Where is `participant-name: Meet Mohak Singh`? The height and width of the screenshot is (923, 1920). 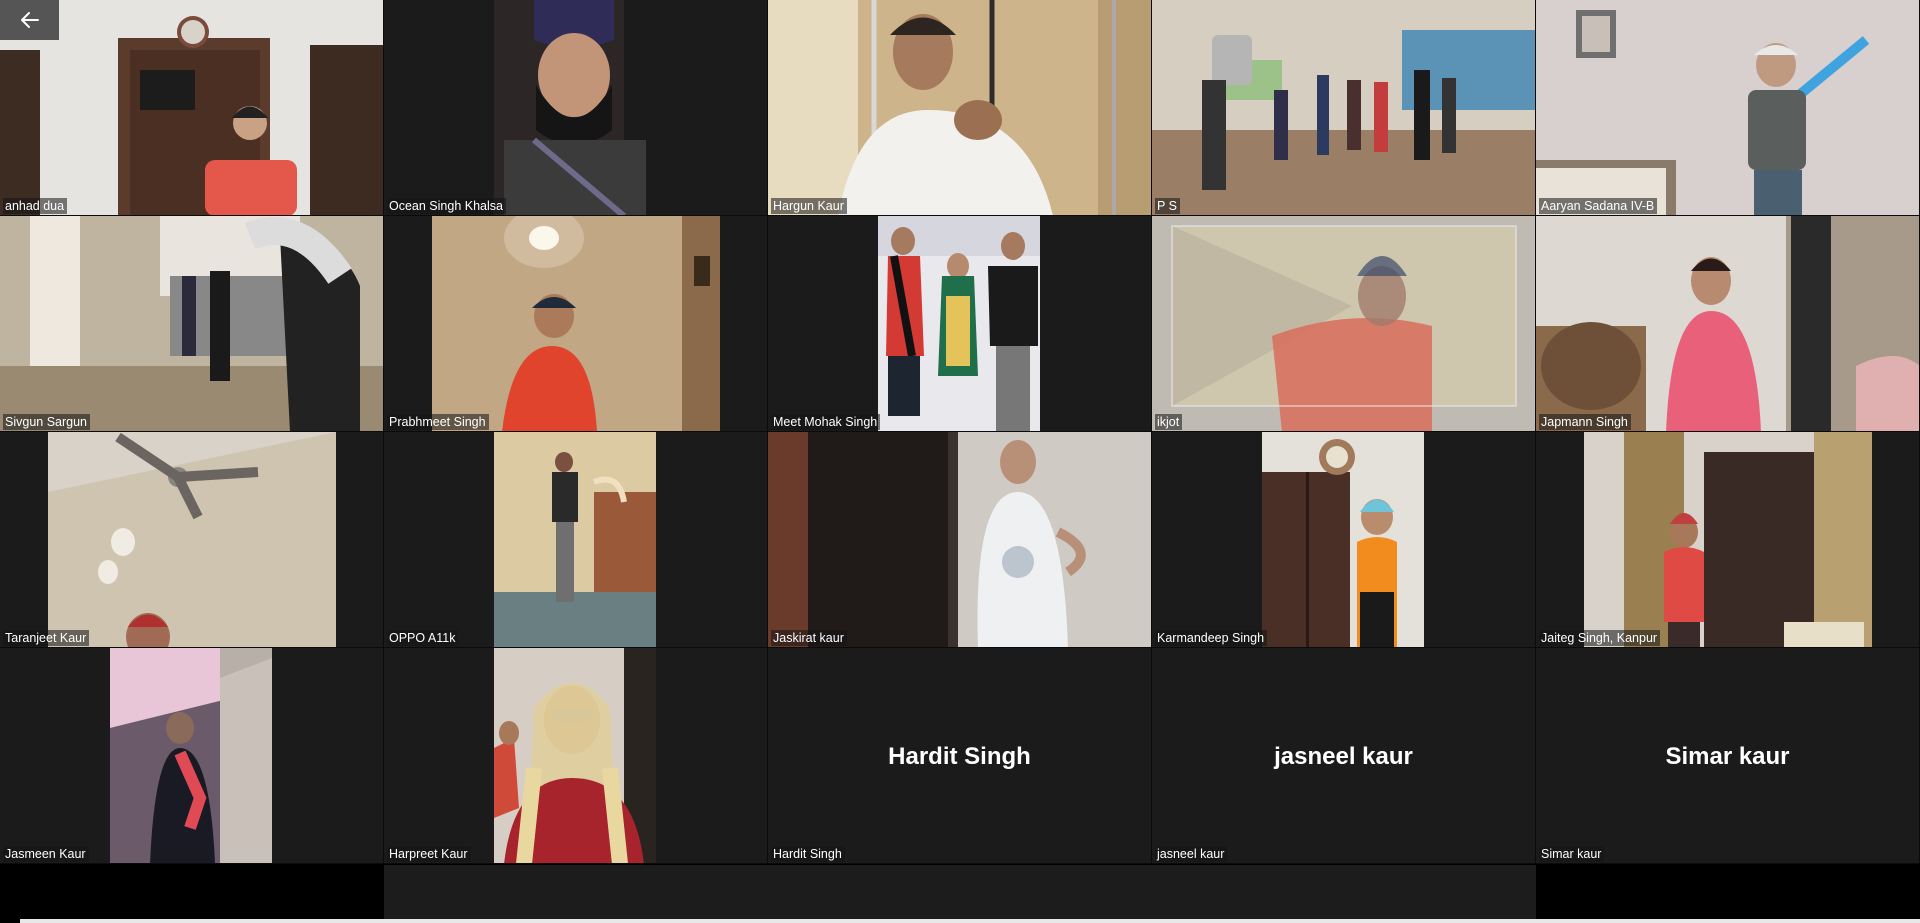
participant-name: Meet Mohak Singh is located at coordinates (826, 422).